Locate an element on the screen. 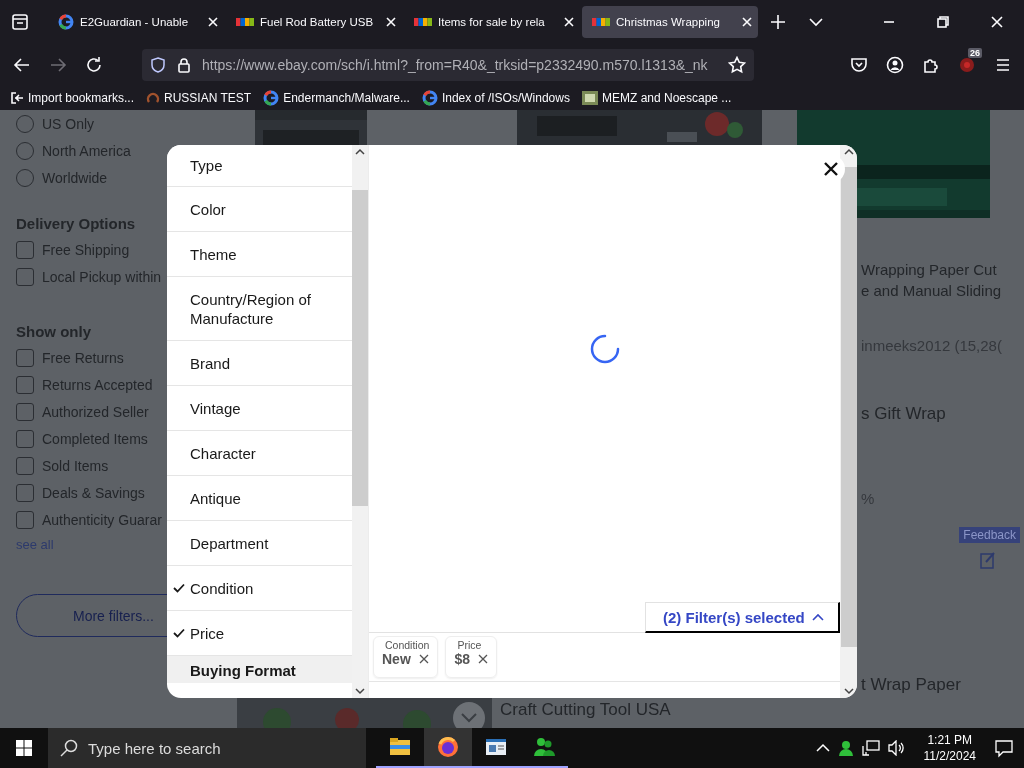 This screenshot has height=768, width=1024. volume-icon is located at coordinates (896, 748).